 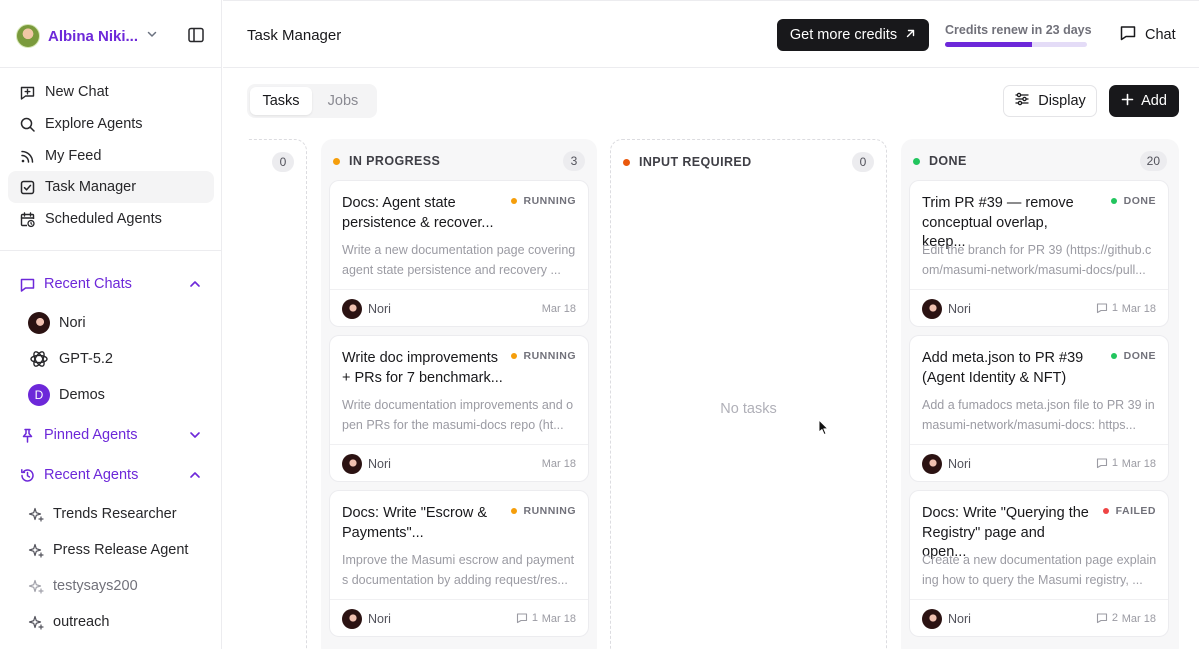 What do you see at coordinates (108, 550) in the screenshot?
I see `agent-item-press-release: Press Release Agent` at bounding box center [108, 550].